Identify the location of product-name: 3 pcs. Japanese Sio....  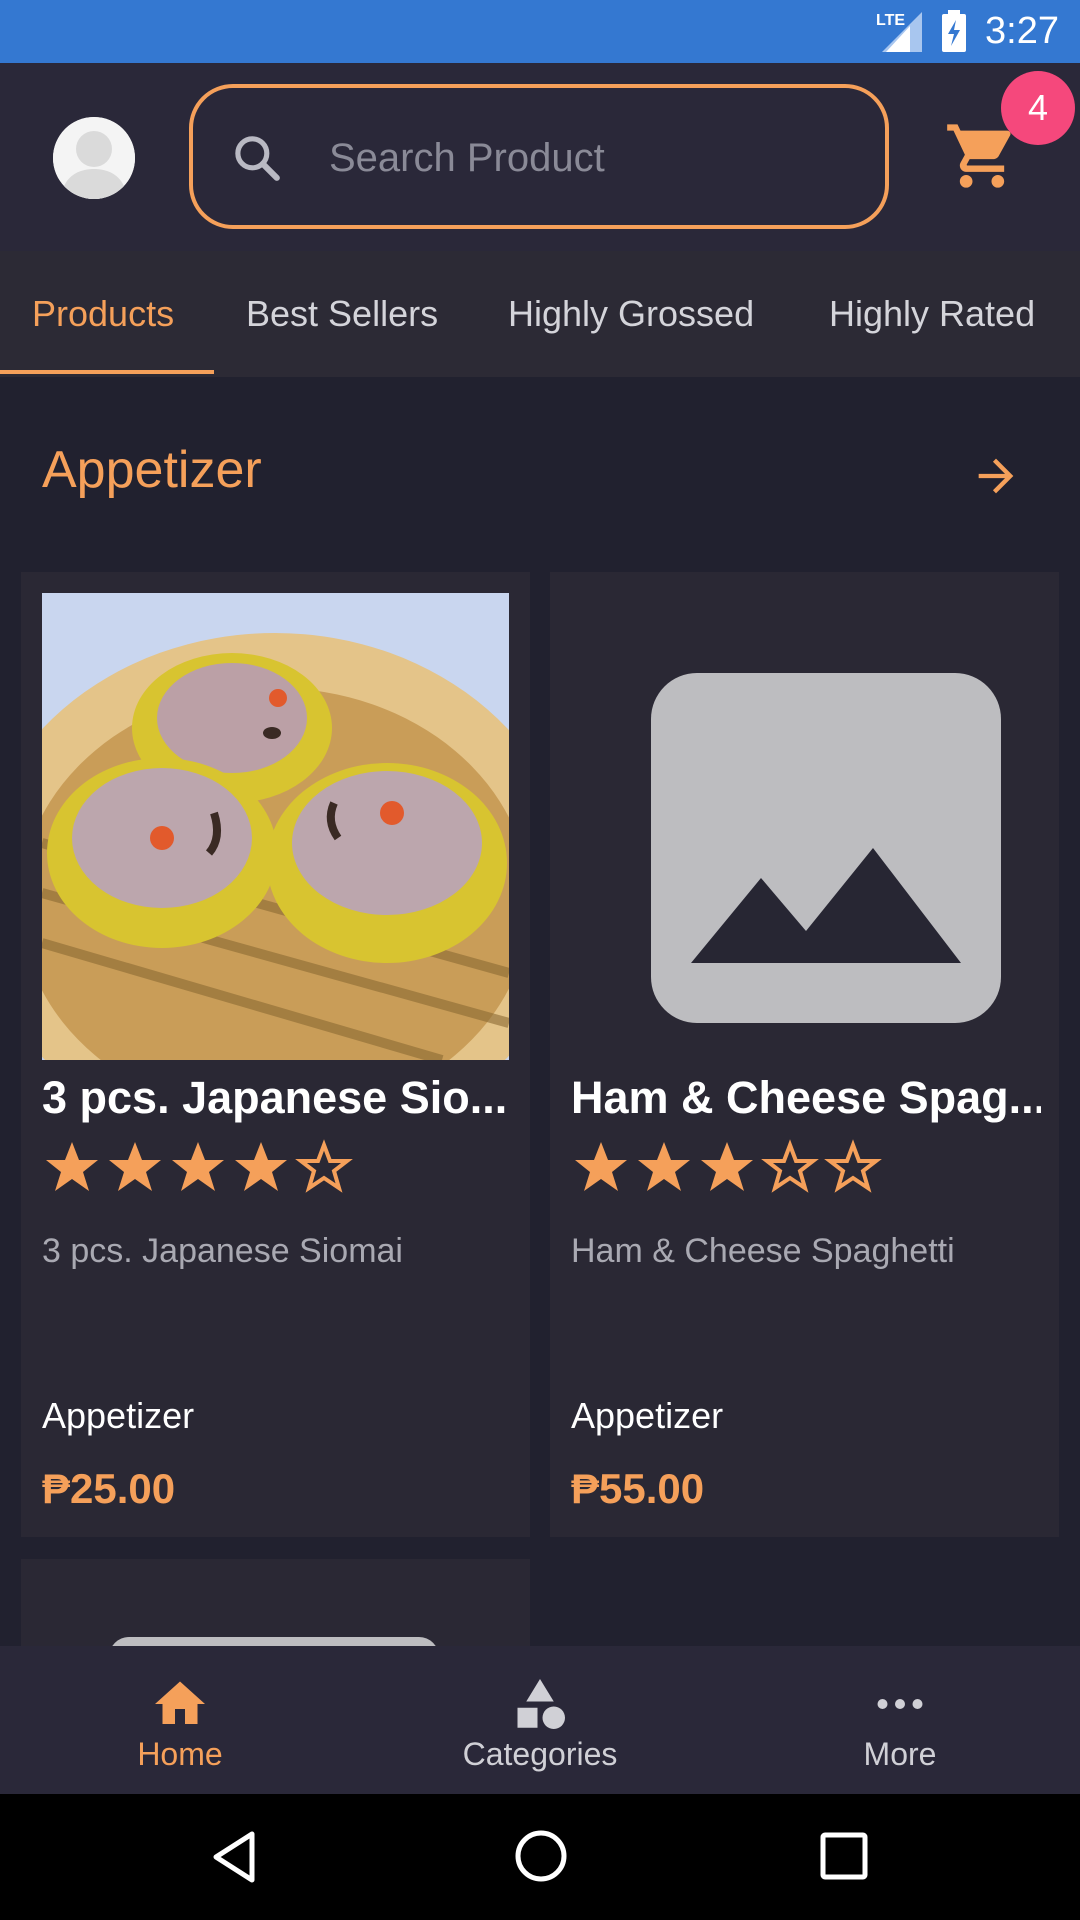
(275, 1097).